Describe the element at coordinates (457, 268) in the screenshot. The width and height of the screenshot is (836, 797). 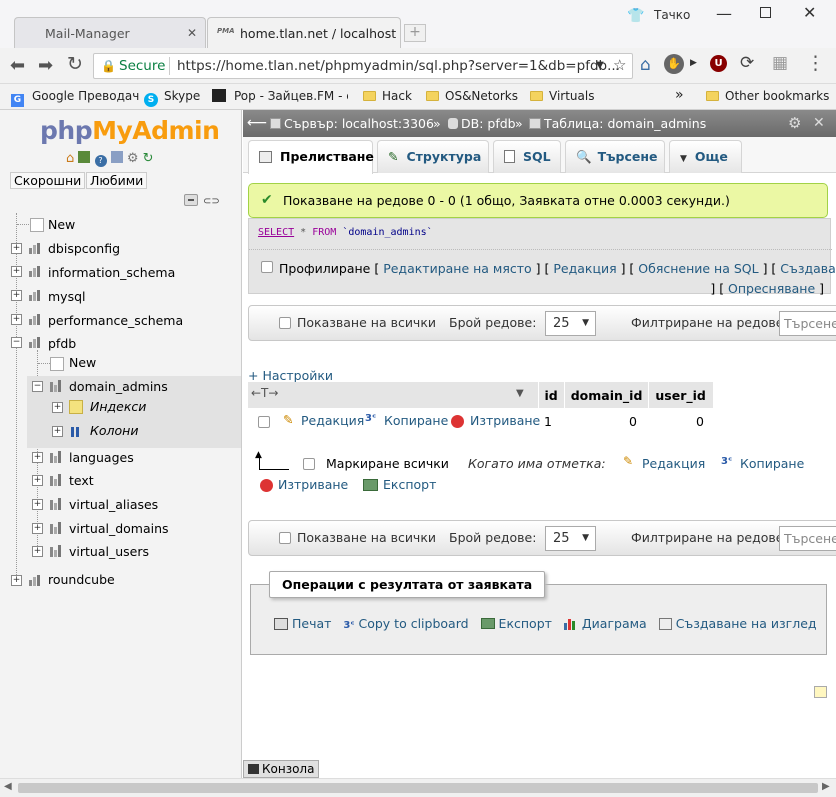
I see `inline-edit-link: Редактиране на място` at that location.